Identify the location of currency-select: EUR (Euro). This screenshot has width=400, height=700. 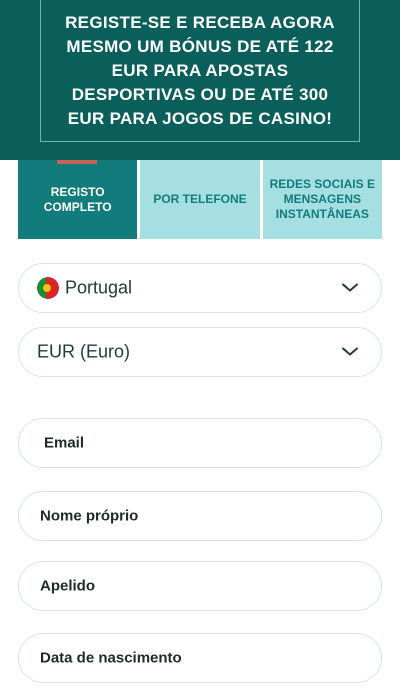
(200, 352).